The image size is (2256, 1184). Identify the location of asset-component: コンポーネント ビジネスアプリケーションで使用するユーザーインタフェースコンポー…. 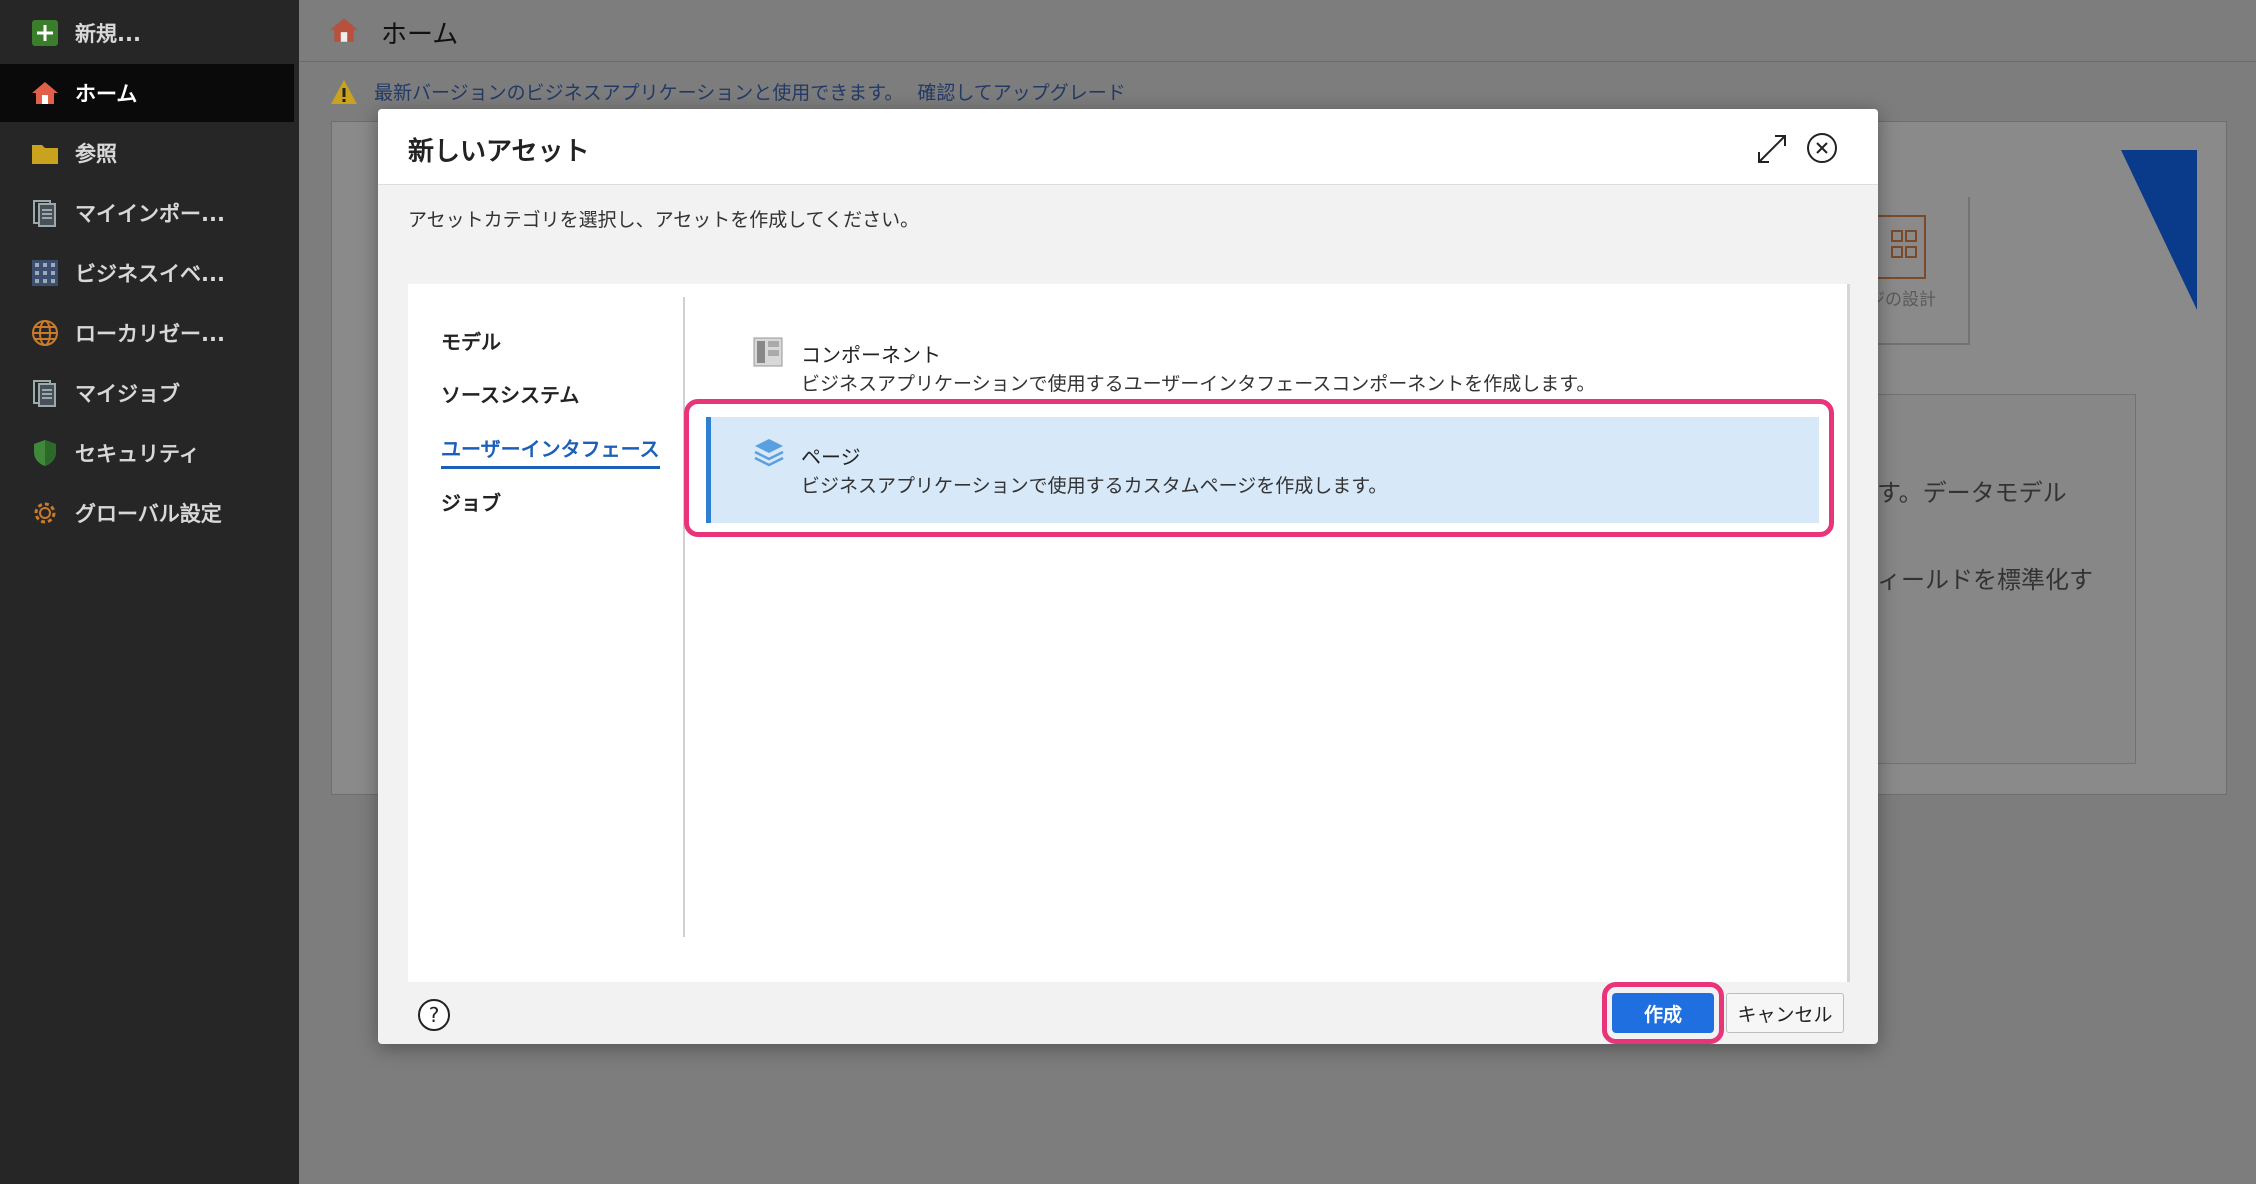
(1293, 372).